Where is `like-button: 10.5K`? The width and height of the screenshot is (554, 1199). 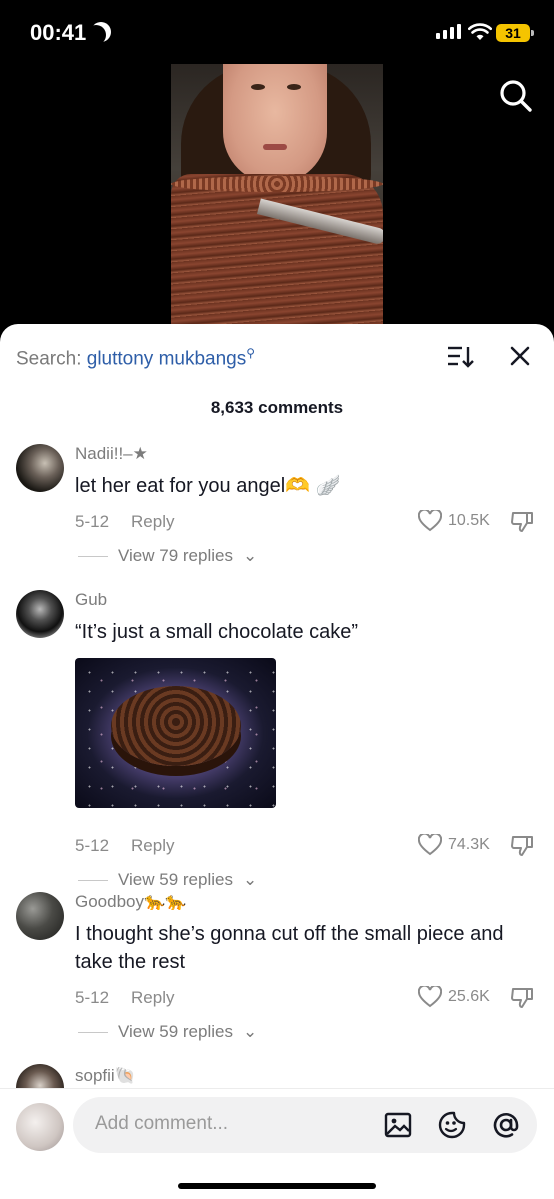 like-button: 10.5K is located at coordinates (454, 521).